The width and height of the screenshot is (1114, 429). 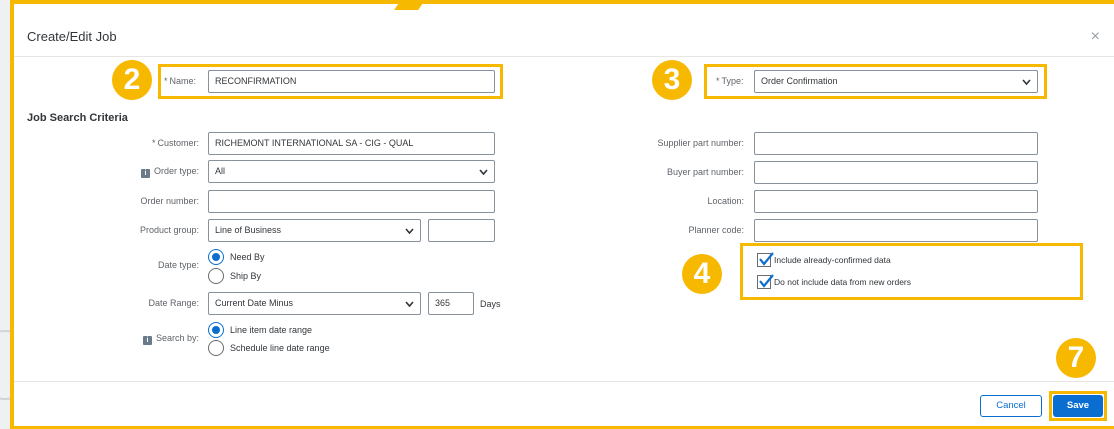 What do you see at coordinates (896, 201) in the screenshot?
I see `location-input` at bounding box center [896, 201].